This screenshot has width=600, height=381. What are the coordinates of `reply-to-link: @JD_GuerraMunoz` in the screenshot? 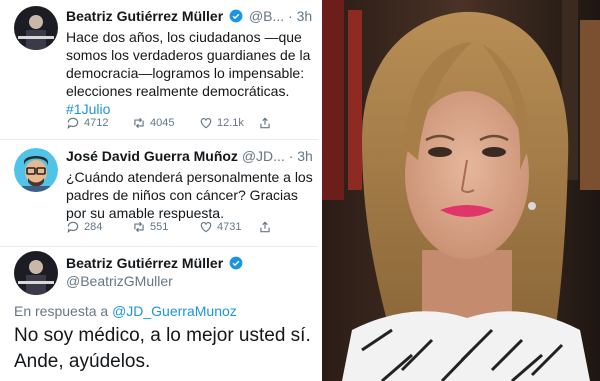 It's located at (174, 311).